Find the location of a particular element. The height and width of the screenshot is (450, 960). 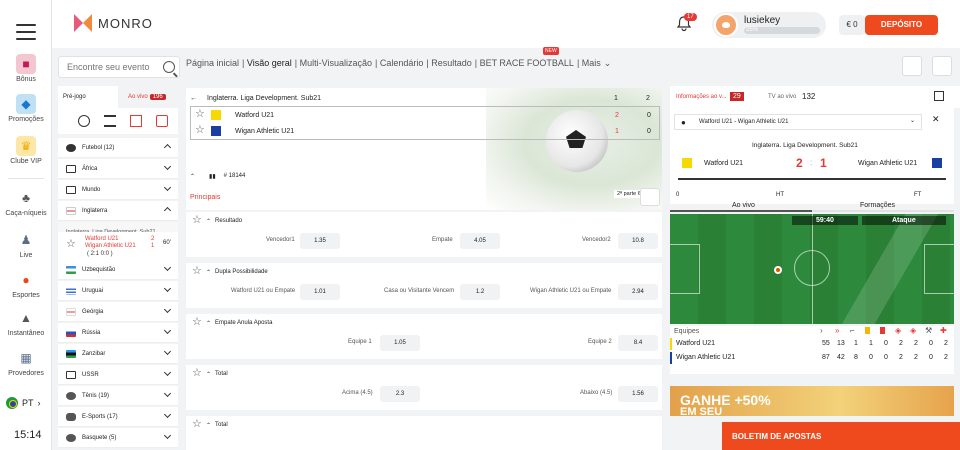

mode-tabs: Pré-jogo Ao vivo 196 is located at coordinates (118, 97).